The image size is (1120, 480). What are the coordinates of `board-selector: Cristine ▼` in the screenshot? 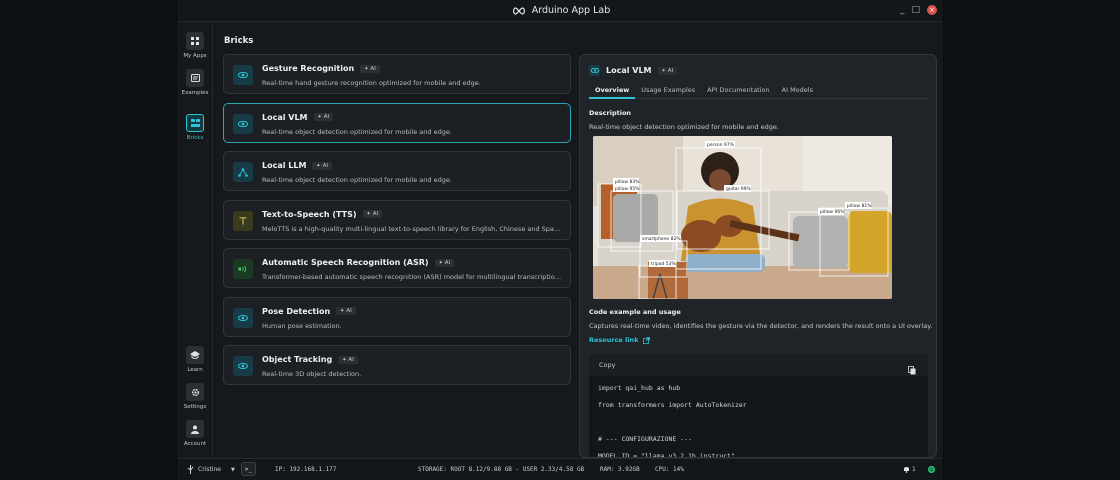 It's located at (211, 469).